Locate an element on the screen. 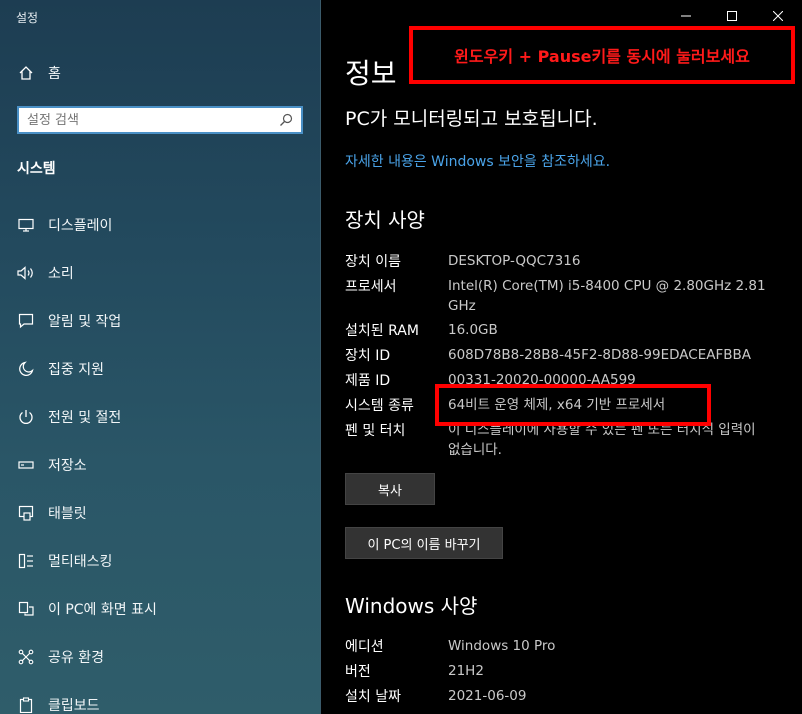 The image size is (802, 714). protection-status: PC가 모니터링되고 보호됩니다. is located at coordinates (471, 119).